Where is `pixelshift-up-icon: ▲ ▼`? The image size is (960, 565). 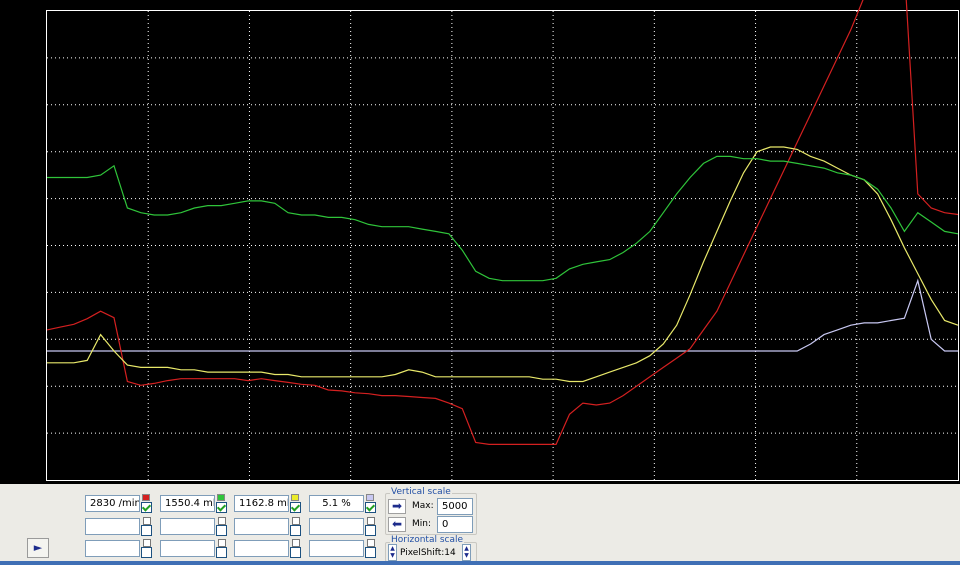
pixelshift-up-icon: ▲ ▼ is located at coordinates (466, 552).